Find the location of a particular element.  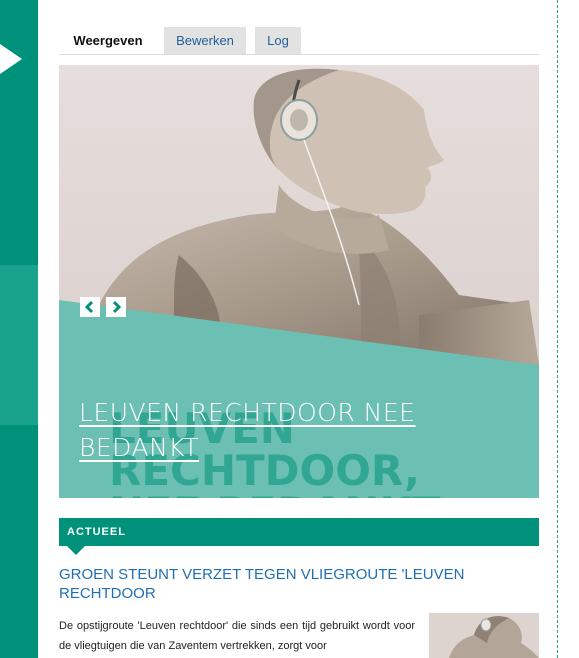

dashed-guide-line is located at coordinates (557, 329).